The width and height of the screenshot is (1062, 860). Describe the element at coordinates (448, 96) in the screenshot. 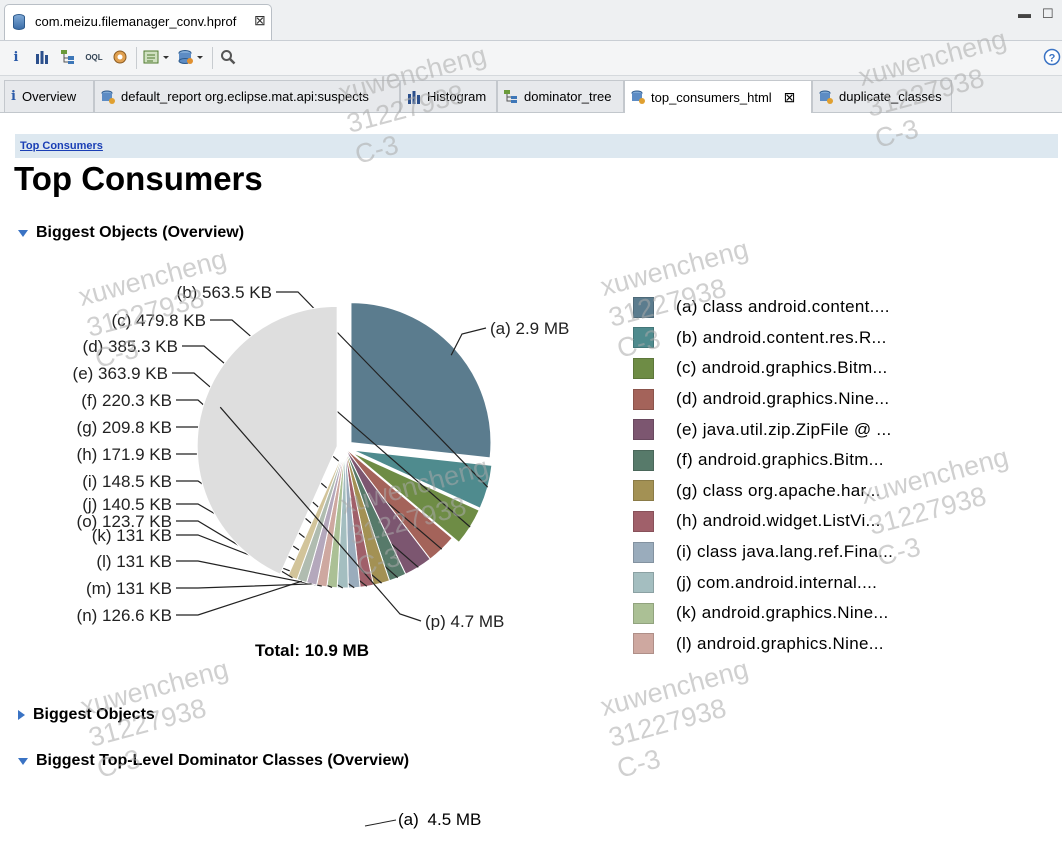

I see `tab-histogram: Histogram` at that location.